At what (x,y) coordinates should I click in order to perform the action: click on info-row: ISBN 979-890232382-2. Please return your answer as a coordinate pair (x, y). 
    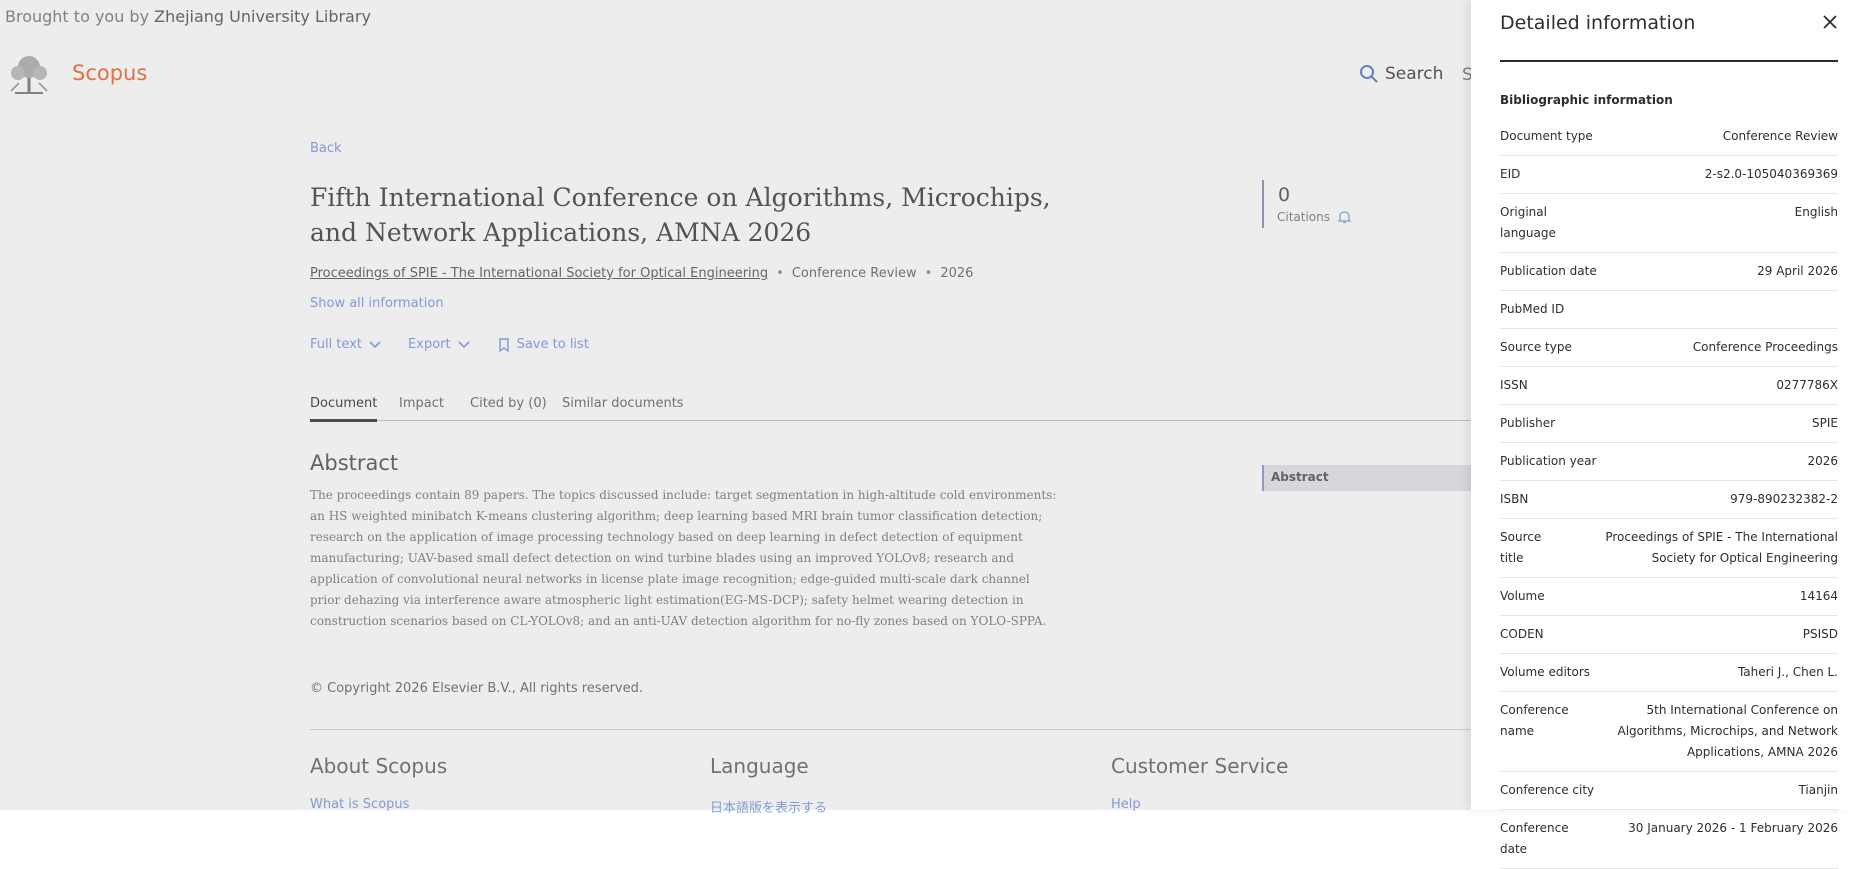
    Looking at the image, I should click on (1669, 500).